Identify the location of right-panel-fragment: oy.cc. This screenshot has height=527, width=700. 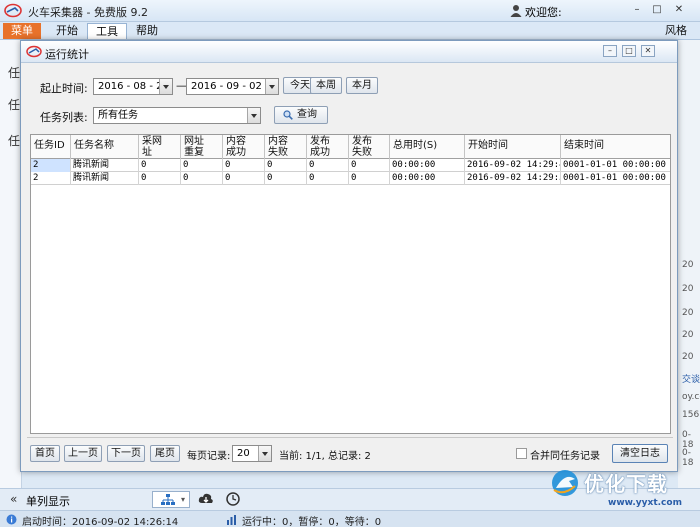
(691, 397).